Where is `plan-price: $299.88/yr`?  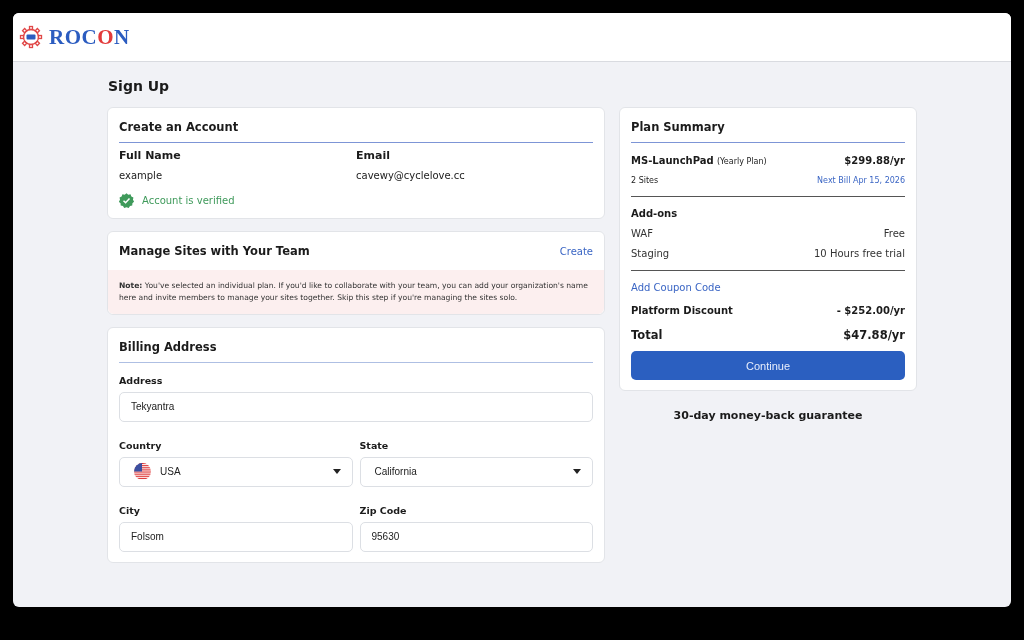
plan-price: $299.88/yr is located at coordinates (874, 160).